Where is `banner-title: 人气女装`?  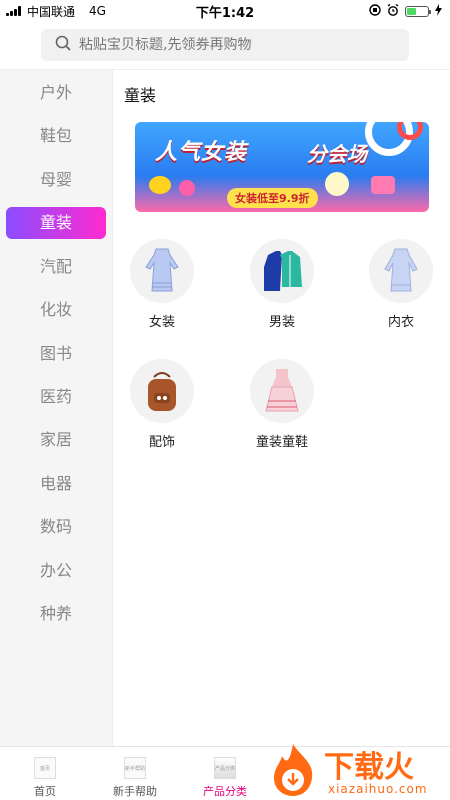 banner-title: 人气女装 is located at coordinates (201, 152).